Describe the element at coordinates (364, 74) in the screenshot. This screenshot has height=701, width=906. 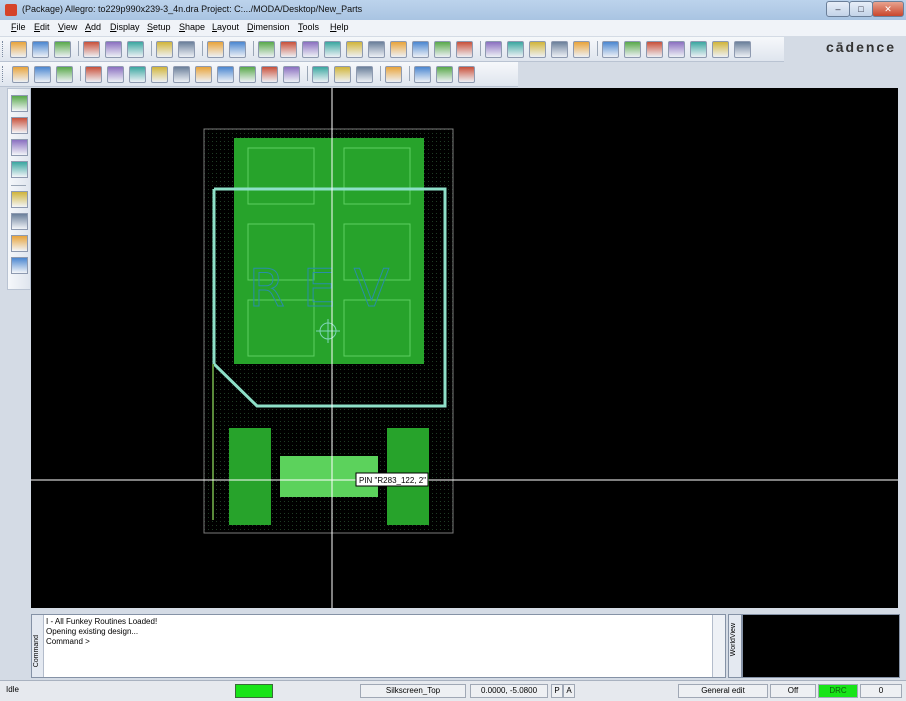
I see `width-icon` at that location.